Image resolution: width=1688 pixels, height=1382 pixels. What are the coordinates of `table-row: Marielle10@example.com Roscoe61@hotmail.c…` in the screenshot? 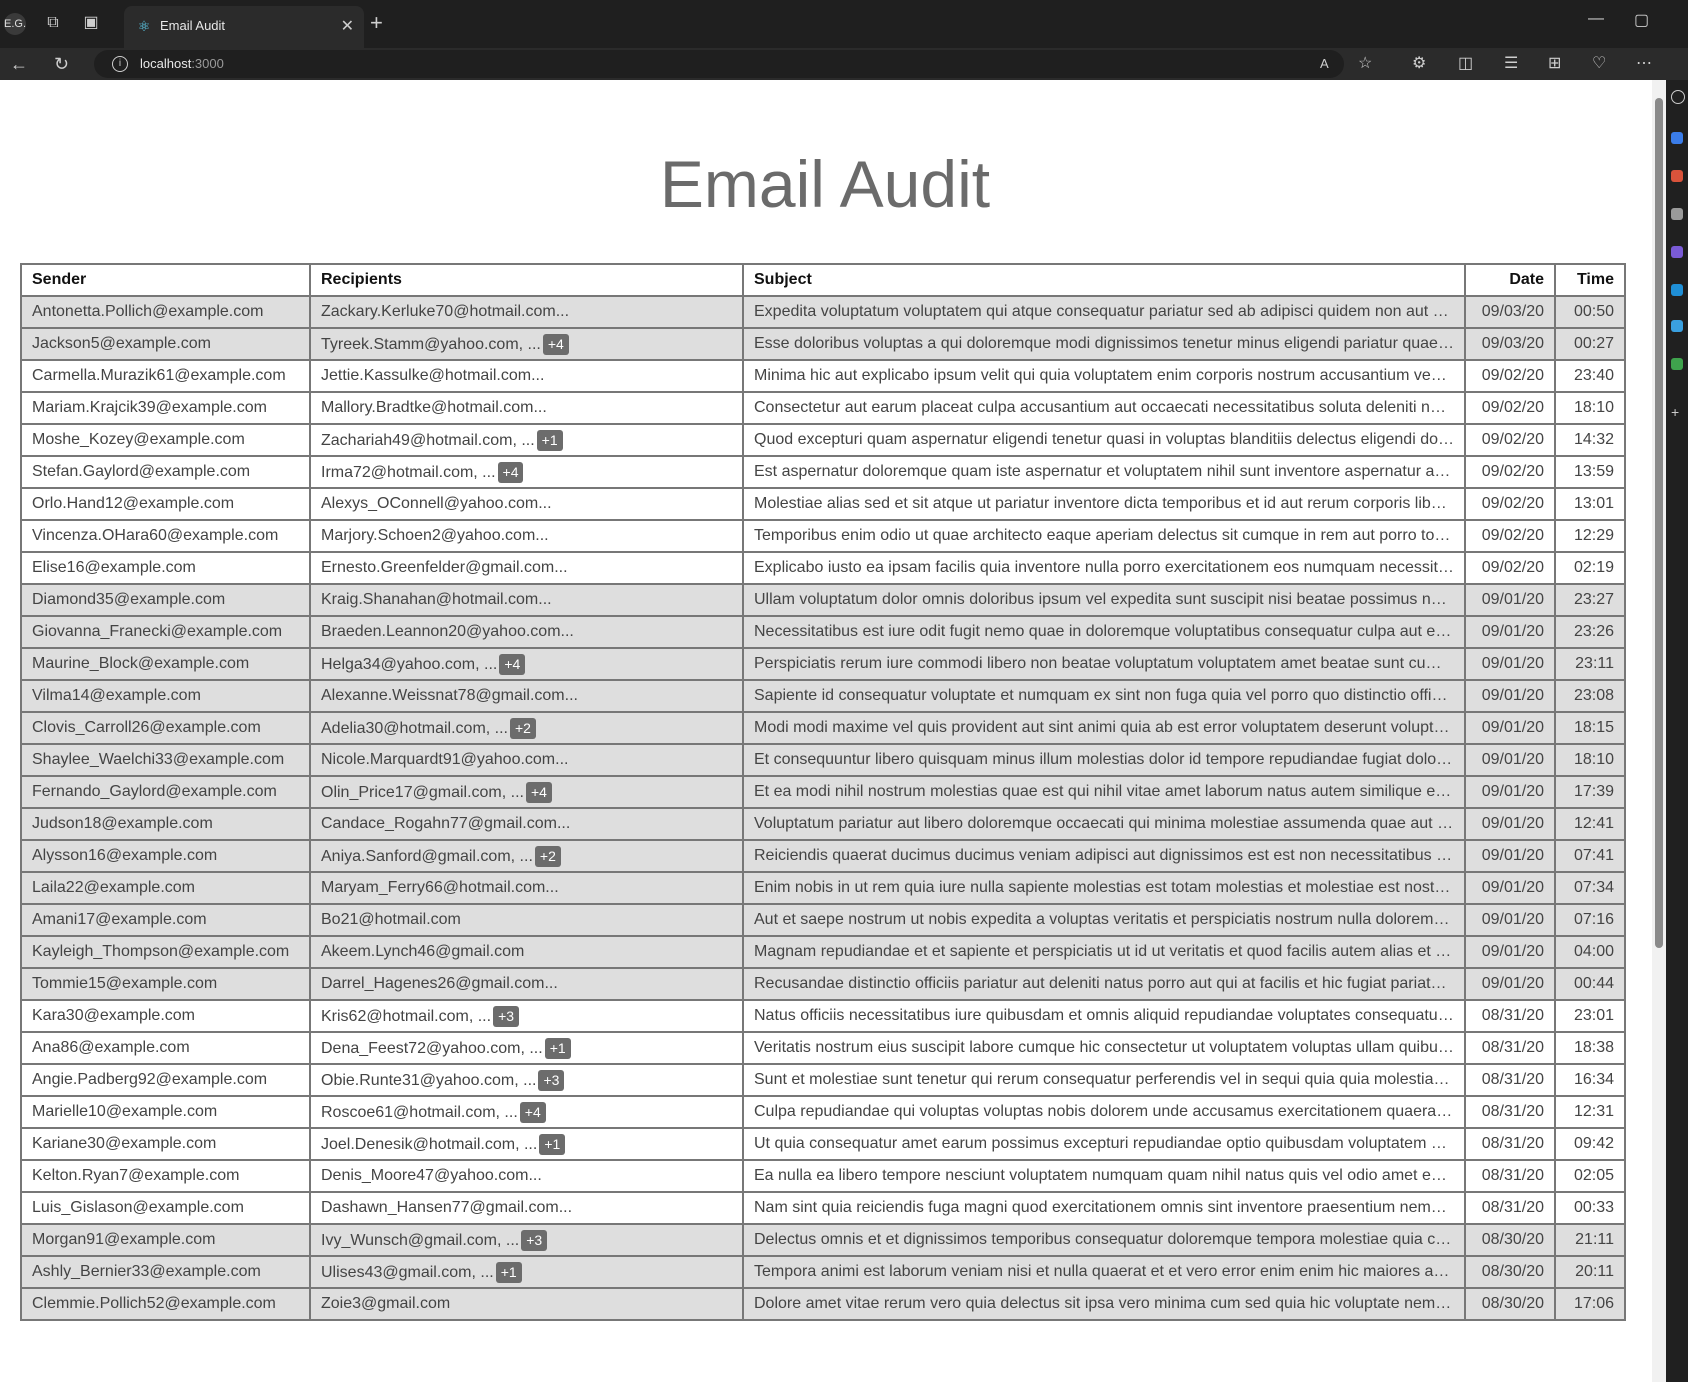 It's located at (823, 1112).